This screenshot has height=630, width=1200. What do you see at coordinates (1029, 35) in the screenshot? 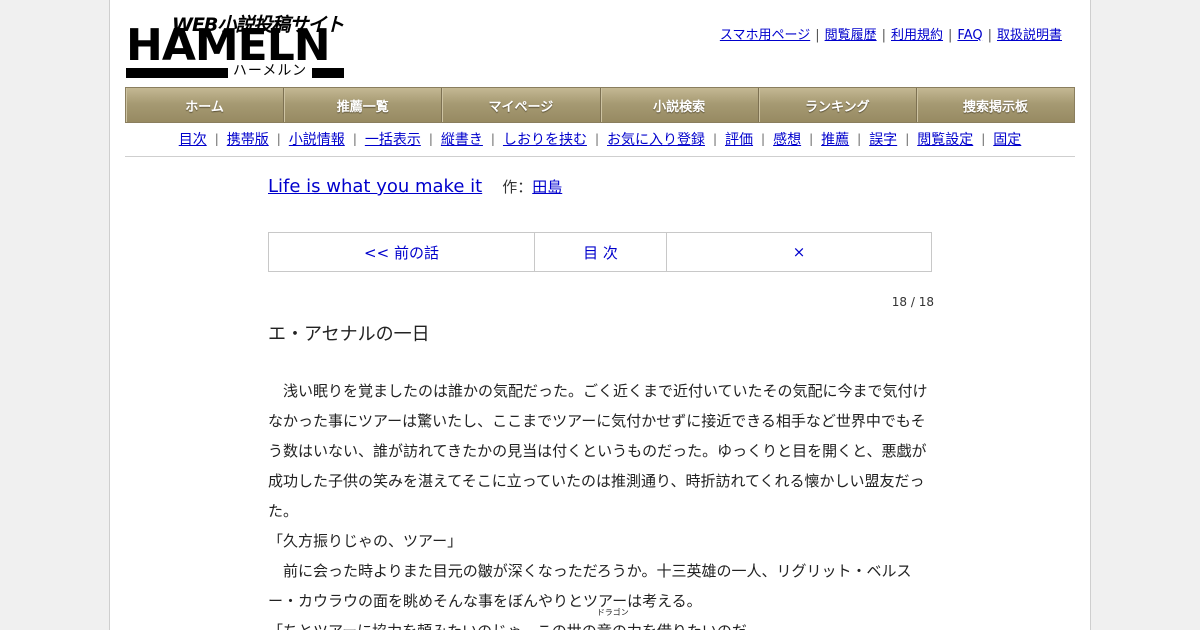
I see `link-manual: 取扱説明書` at bounding box center [1029, 35].